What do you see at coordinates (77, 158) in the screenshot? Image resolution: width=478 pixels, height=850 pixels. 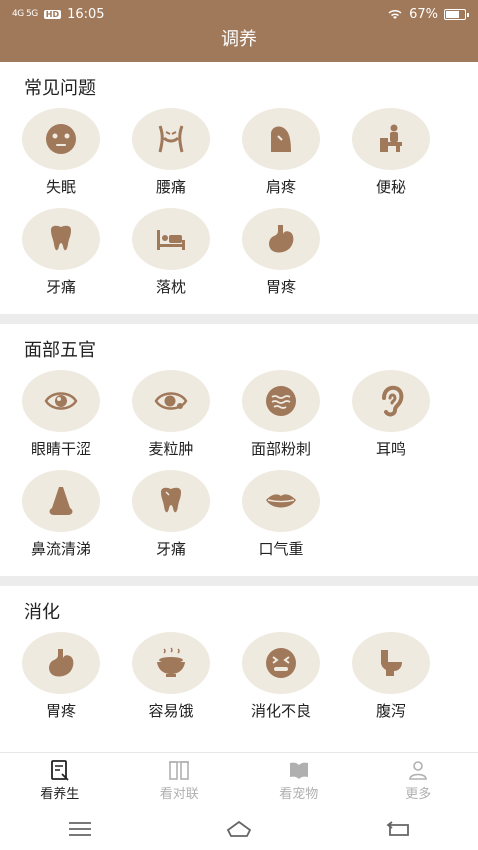 I see `item-insomnia: 失眠` at bounding box center [77, 158].